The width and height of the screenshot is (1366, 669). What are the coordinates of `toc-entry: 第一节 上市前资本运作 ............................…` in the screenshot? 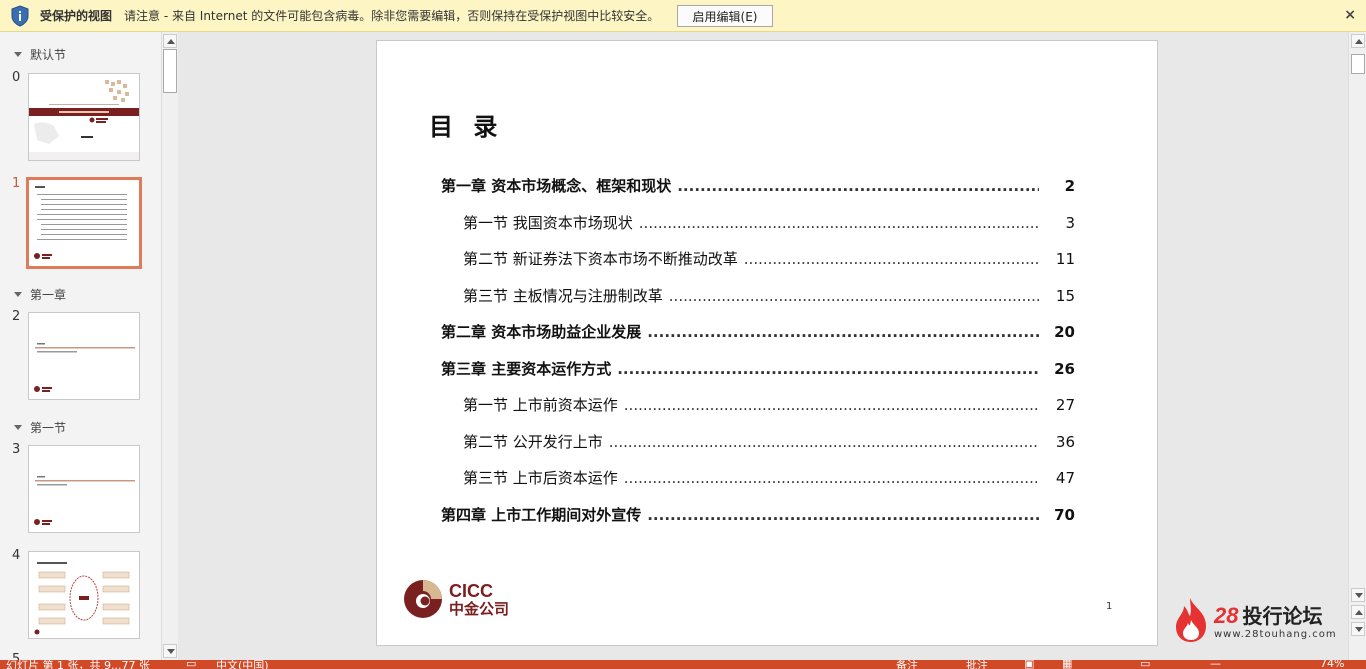 It's located at (769, 405).